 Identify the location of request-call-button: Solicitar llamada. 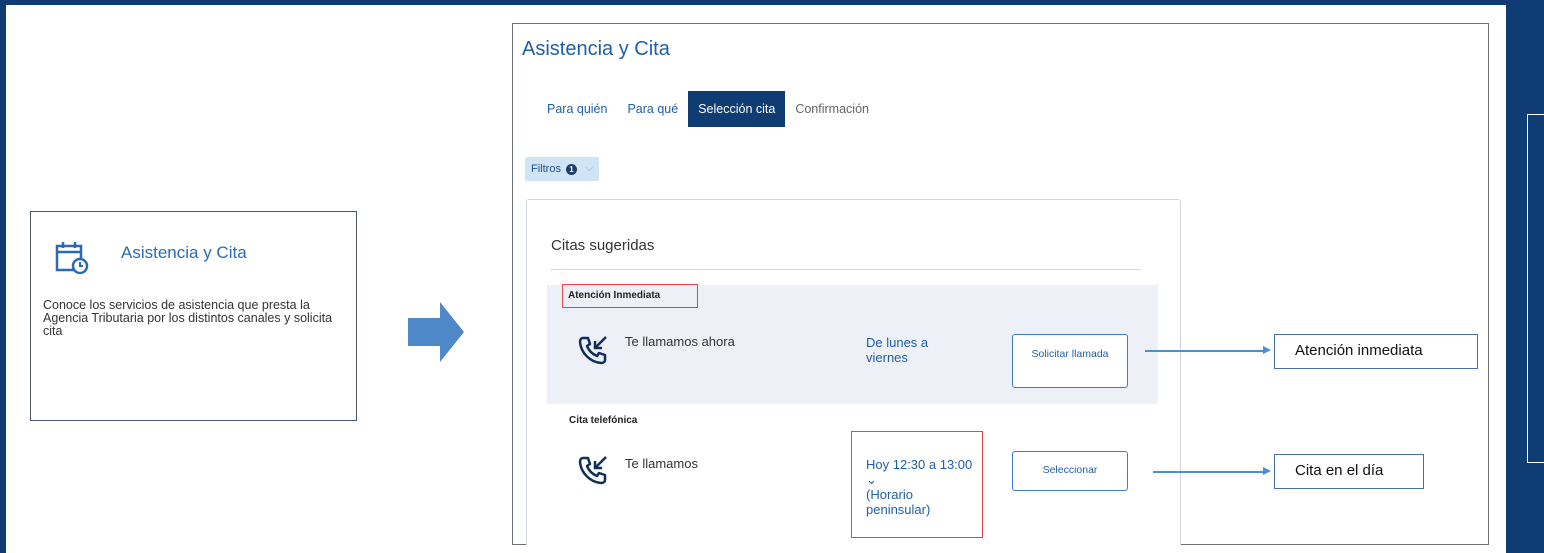
(1070, 361).